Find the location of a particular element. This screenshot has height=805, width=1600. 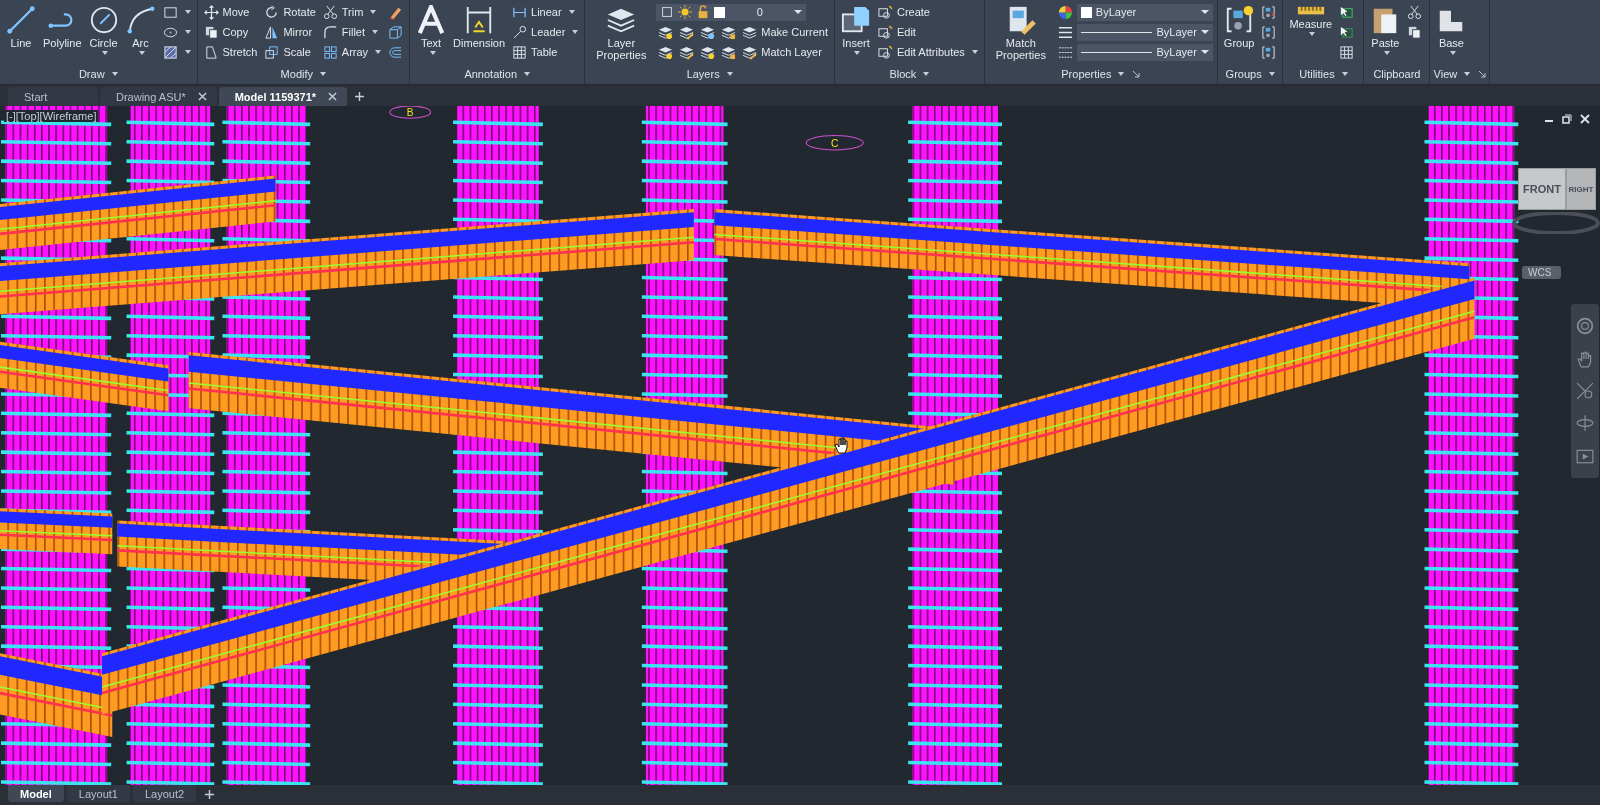

ribbon-tool-button: Measure is located at coordinates (1311, 33).